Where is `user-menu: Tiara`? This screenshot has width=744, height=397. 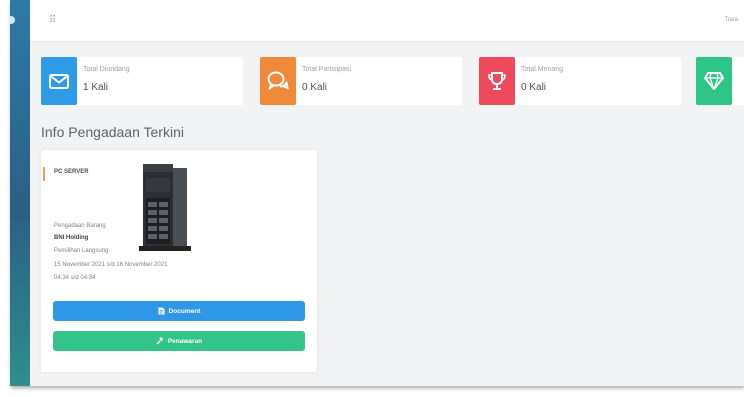
user-menu: Tiara is located at coordinates (731, 20).